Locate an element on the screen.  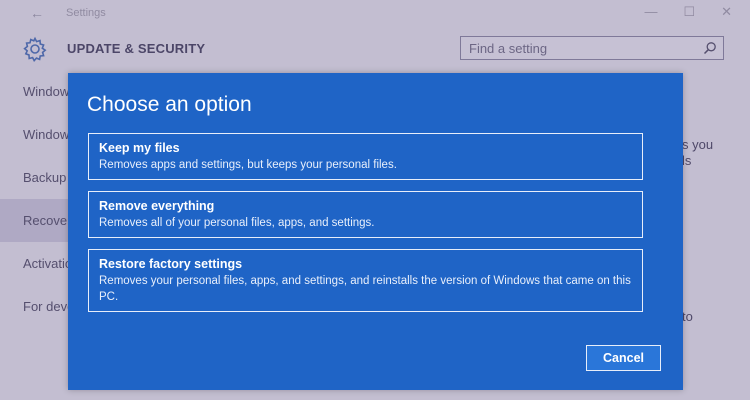
option-title: Restore factory settings is located at coordinates (171, 264).